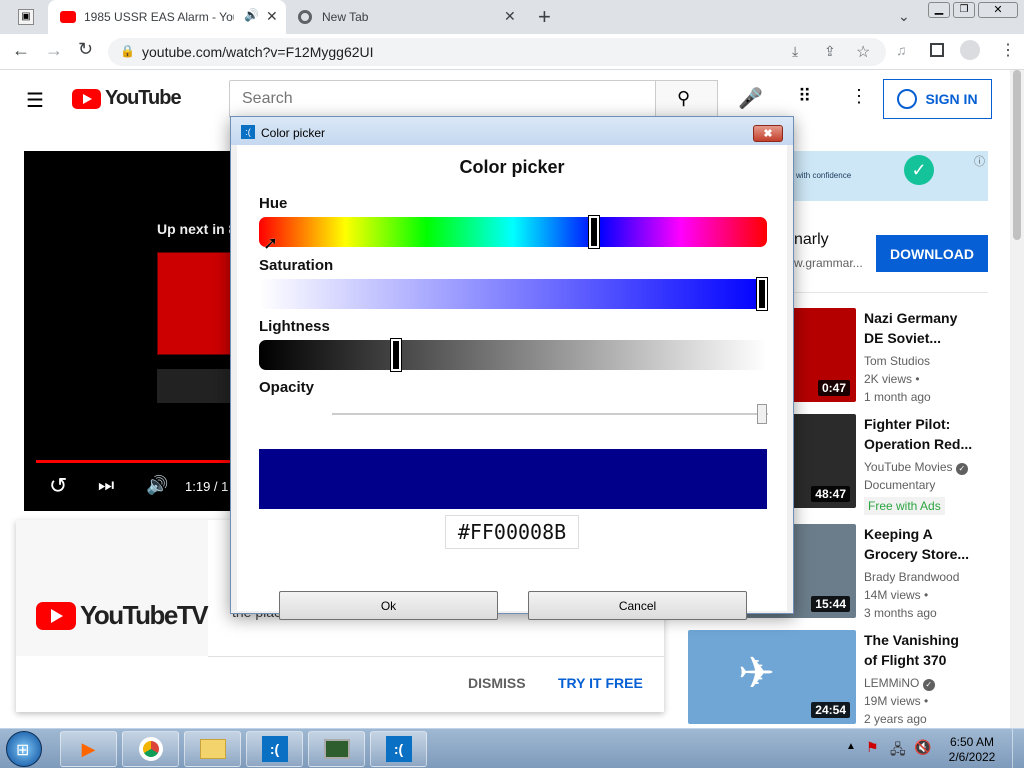 The image size is (1024, 769). I want to click on settings-dots-icon: ⋮, so click(859, 96).